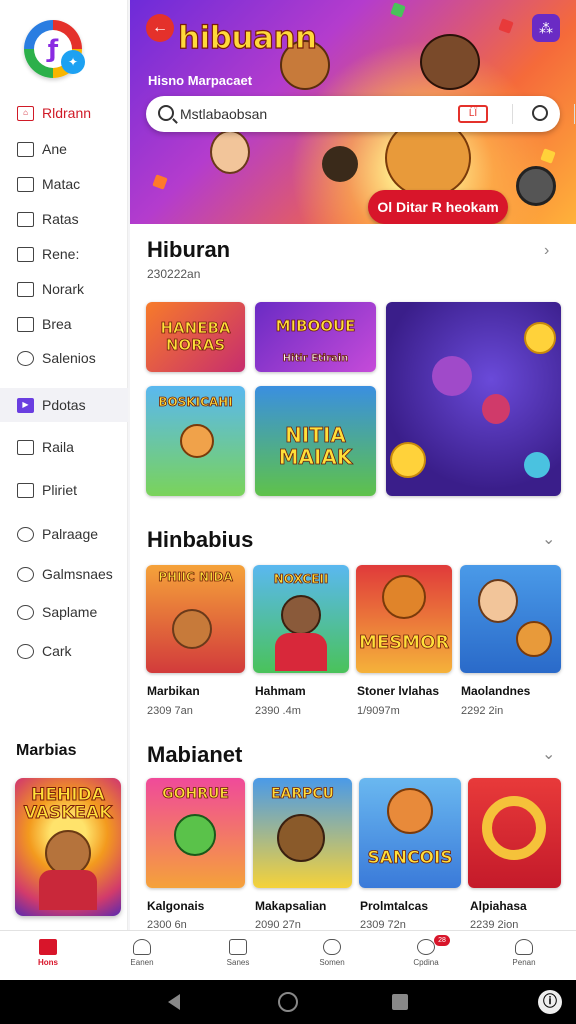 This screenshot has width=576, height=1024. Describe the element at coordinates (25, 612) in the screenshot. I see `gear-icon` at that location.